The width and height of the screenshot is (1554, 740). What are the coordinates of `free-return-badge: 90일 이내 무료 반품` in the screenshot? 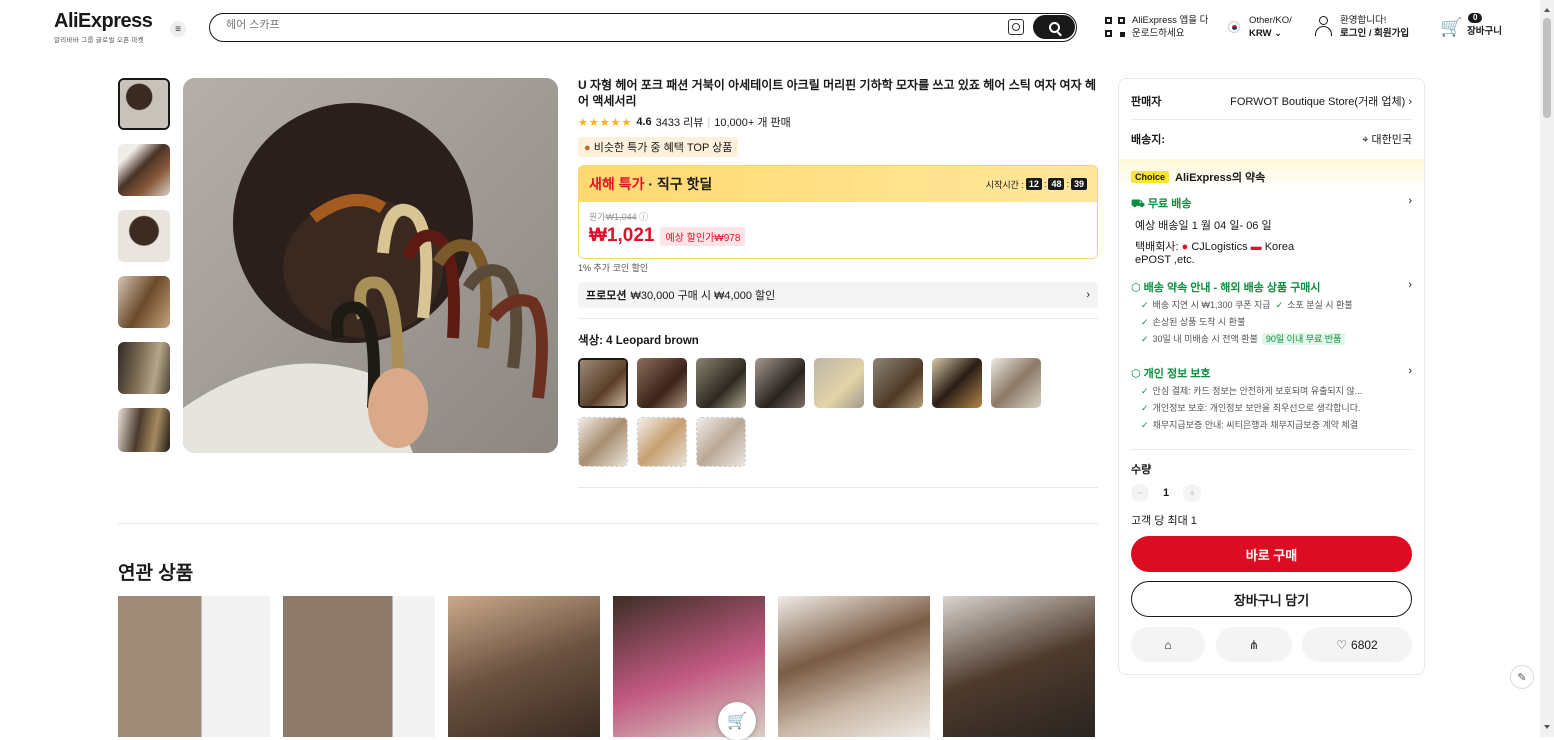 It's located at (1303, 339).